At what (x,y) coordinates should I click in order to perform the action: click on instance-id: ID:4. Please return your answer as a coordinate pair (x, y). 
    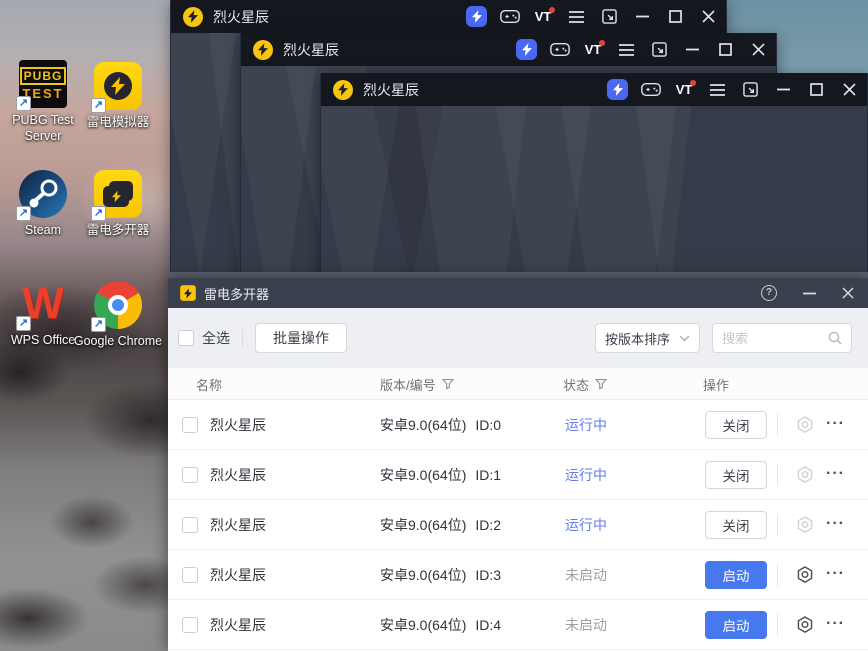
    Looking at the image, I should click on (488, 625).